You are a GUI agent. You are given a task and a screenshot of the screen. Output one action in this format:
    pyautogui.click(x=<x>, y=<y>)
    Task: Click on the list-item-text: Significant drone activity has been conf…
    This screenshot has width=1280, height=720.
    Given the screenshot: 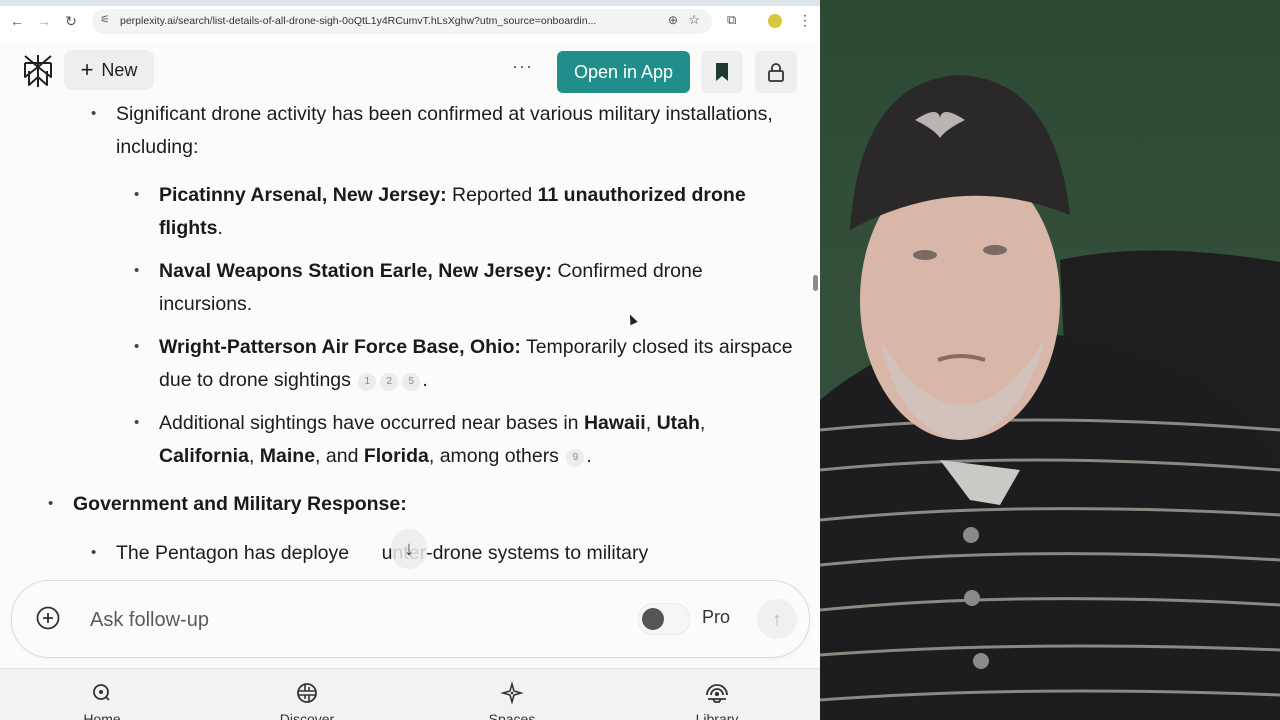 What is the action you would take?
    pyautogui.click(x=444, y=130)
    